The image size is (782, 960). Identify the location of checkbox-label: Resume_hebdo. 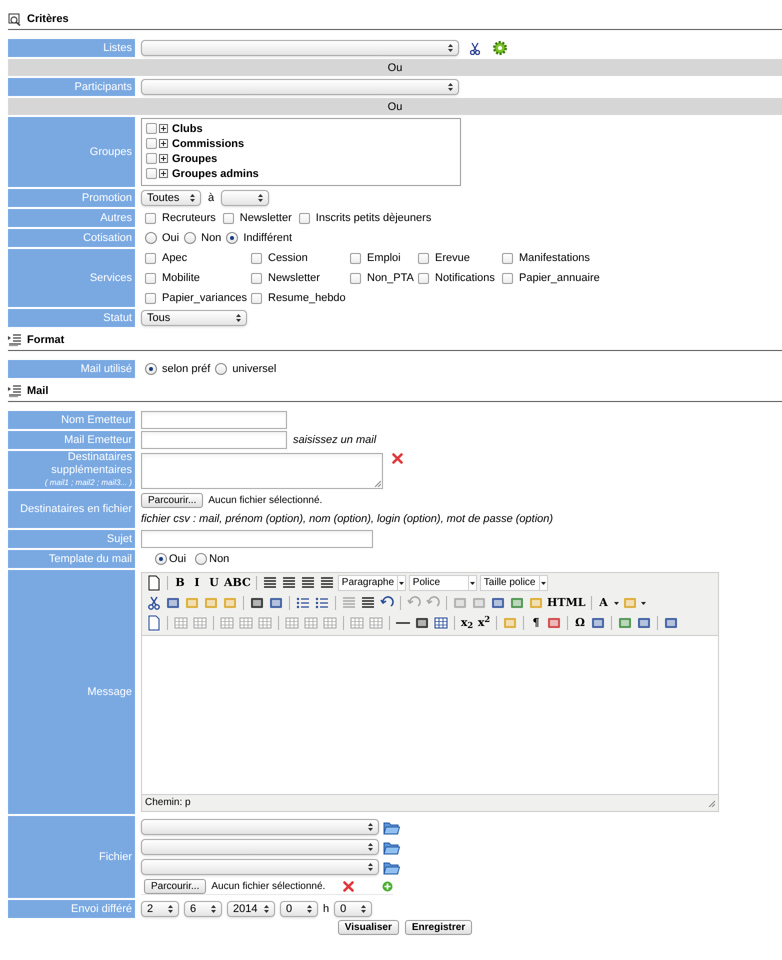
(307, 298).